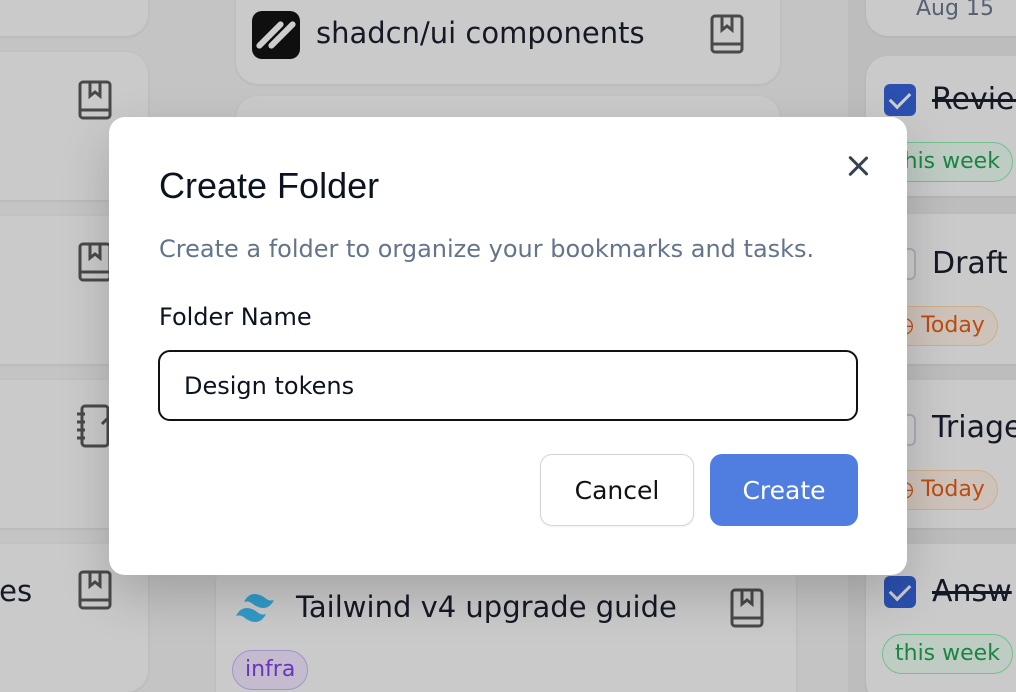  I want to click on folder-name-input, so click(508, 385).